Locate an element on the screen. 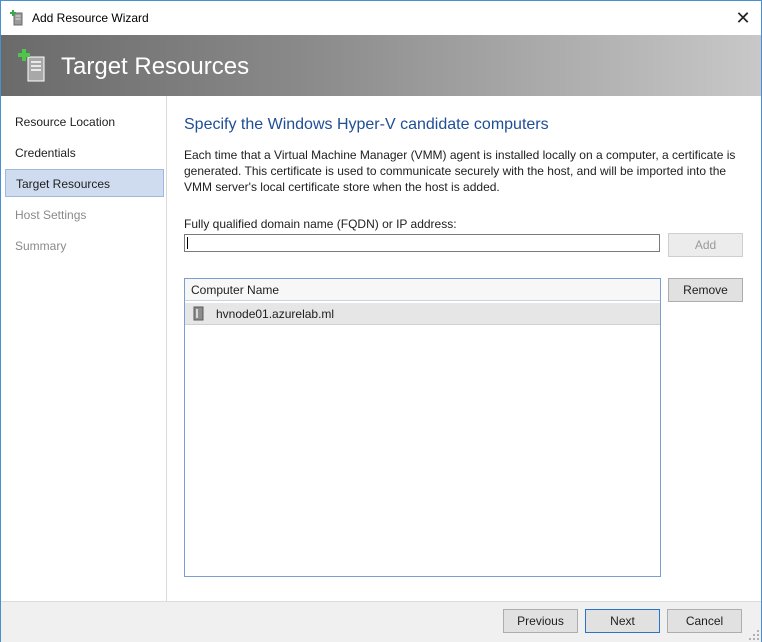  remove-button: Remove is located at coordinates (705, 290).